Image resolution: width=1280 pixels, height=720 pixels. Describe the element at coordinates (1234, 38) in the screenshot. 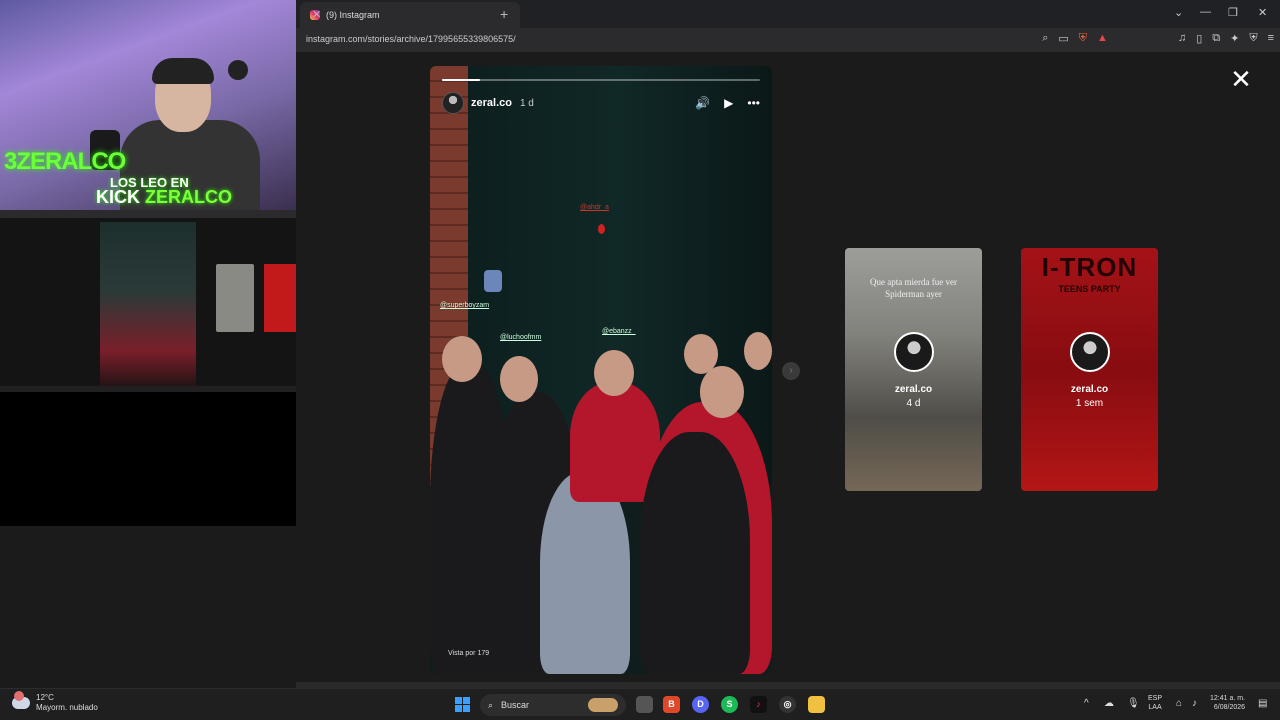

I see `leo-icon: ✦` at that location.